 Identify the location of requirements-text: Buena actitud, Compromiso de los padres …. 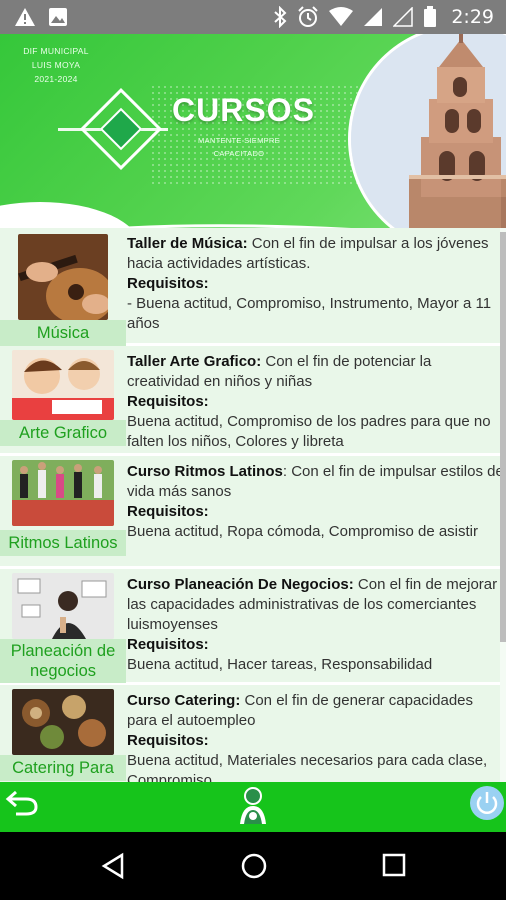
(309, 431).